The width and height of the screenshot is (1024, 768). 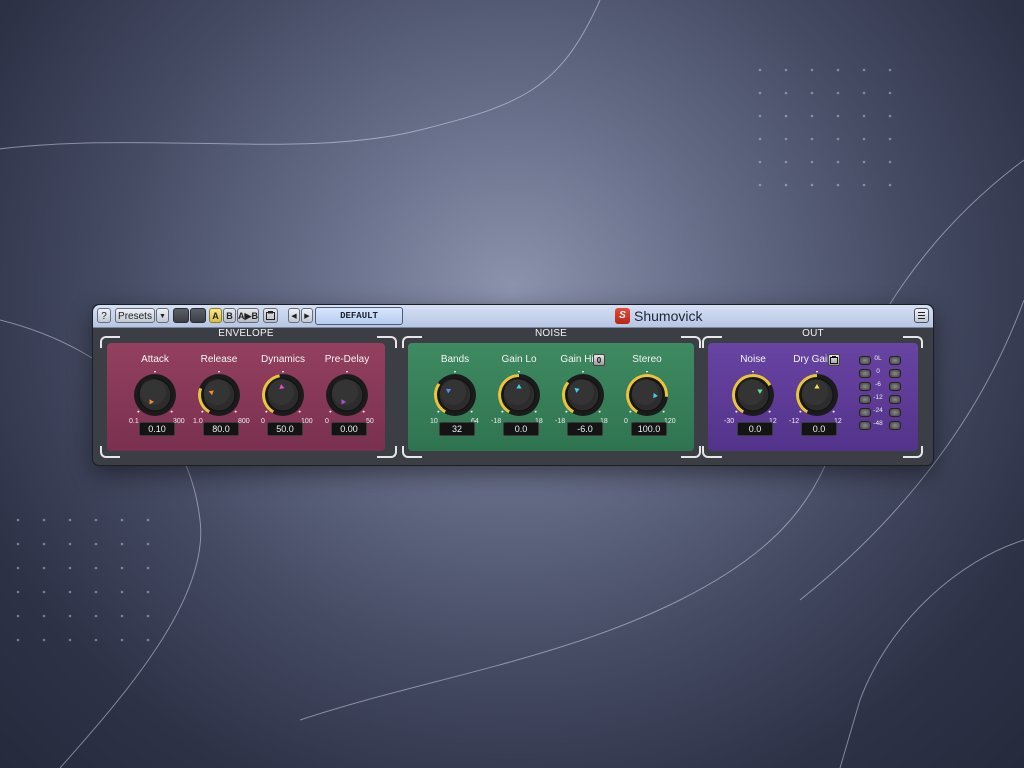 I want to click on dry-gain-value: 0.0, so click(x=819, y=429).